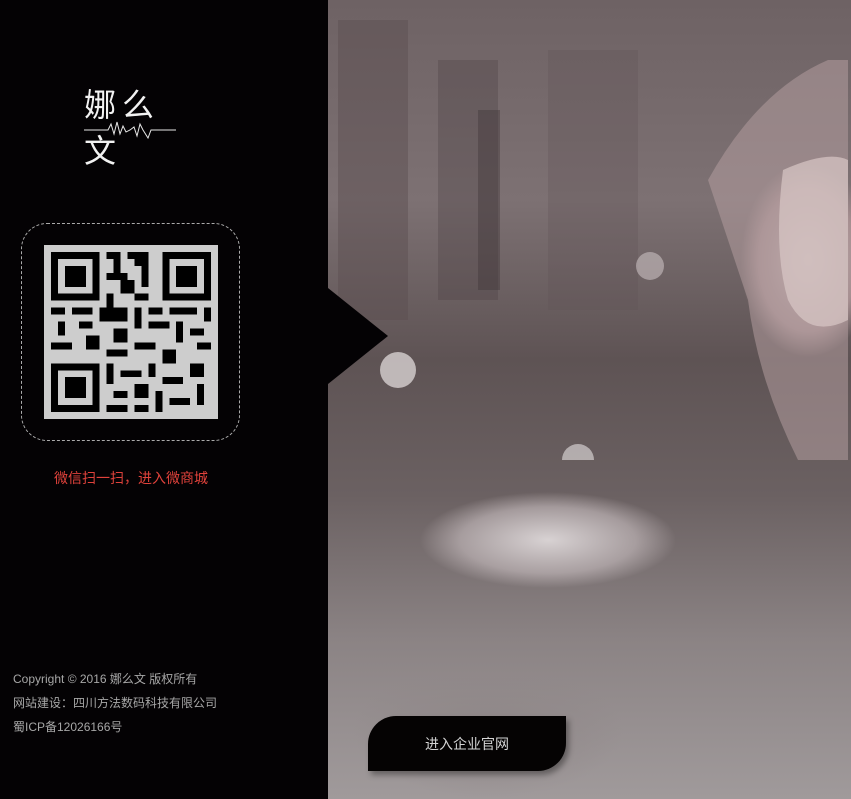 This screenshot has height=799, width=851. What do you see at coordinates (467, 743) in the screenshot?
I see `enter-corporate-site-button: 进入企业官网` at bounding box center [467, 743].